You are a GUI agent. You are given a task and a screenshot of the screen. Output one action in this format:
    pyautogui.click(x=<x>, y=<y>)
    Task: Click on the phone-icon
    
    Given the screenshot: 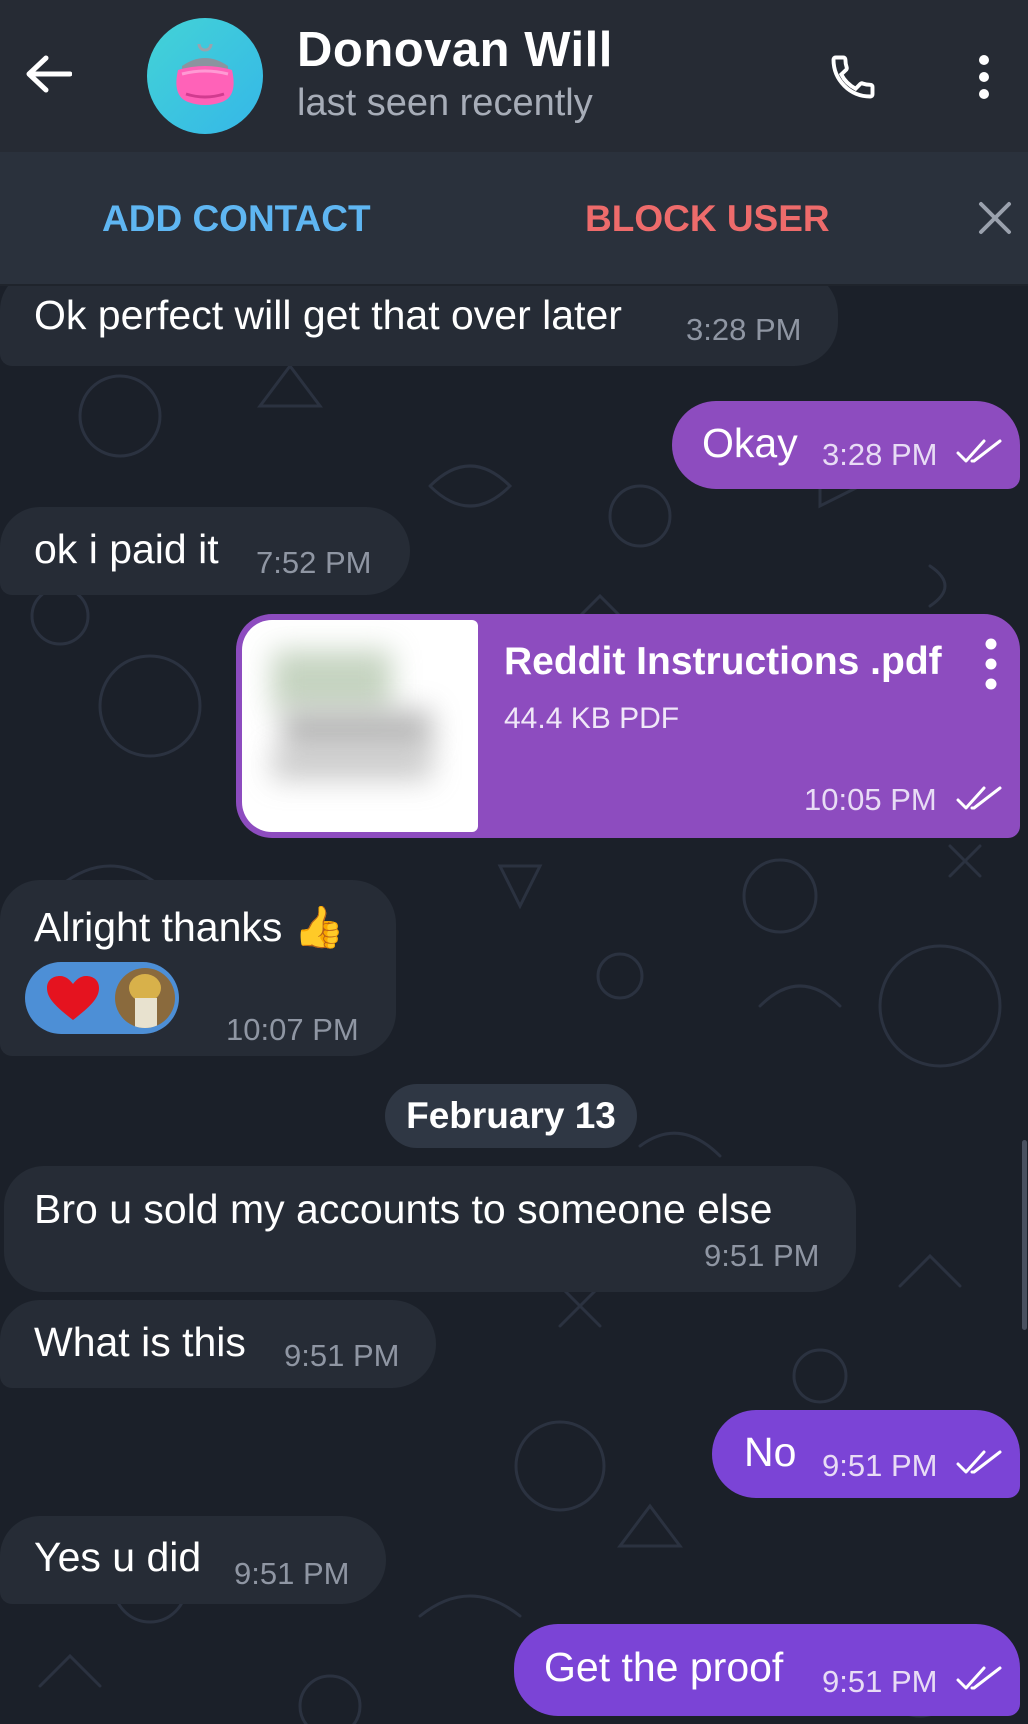 What is the action you would take?
    pyautogui.click(x=853, y=77)
    